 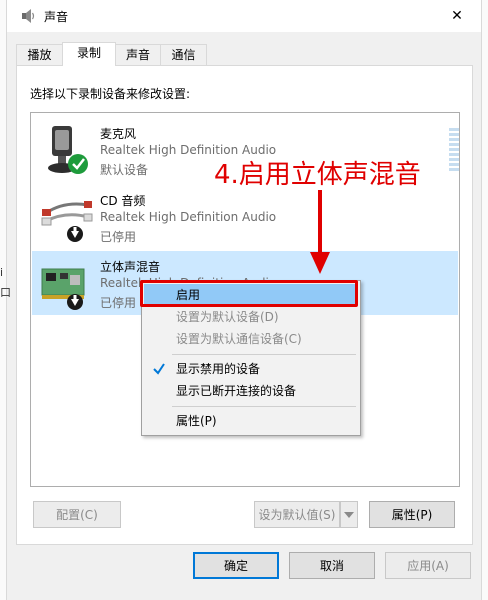 I want to click on close-icon: ✕, so click(x=457, y=16).